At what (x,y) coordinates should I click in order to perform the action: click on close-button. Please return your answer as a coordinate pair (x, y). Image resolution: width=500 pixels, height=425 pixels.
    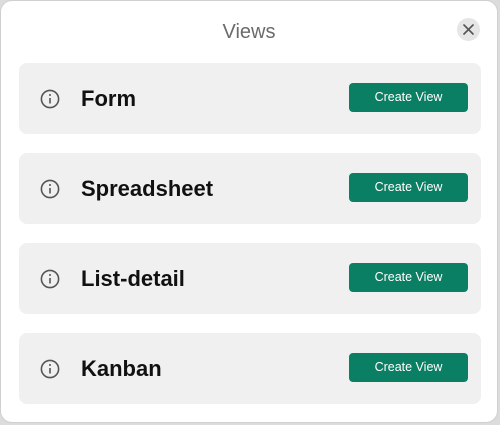
    Looking at the image, I should click on (468, 29).